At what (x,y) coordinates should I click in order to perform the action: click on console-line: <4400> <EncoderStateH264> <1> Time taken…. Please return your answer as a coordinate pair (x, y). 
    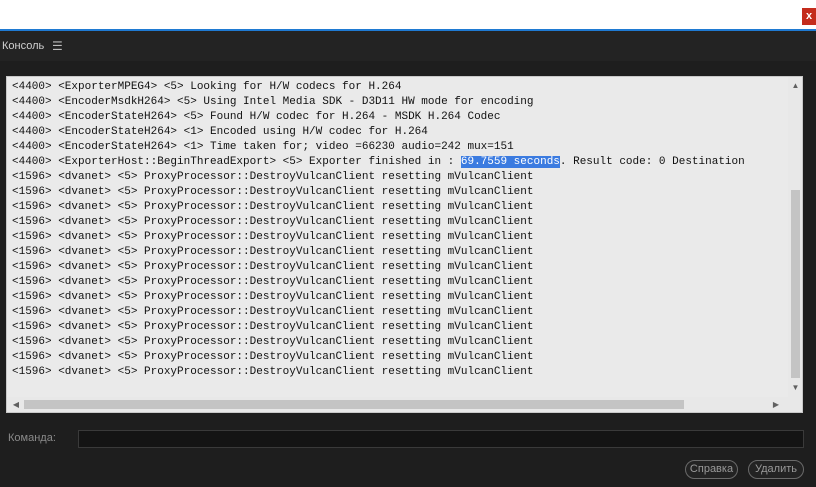
    Looking at the image, I should click on (399, 147).